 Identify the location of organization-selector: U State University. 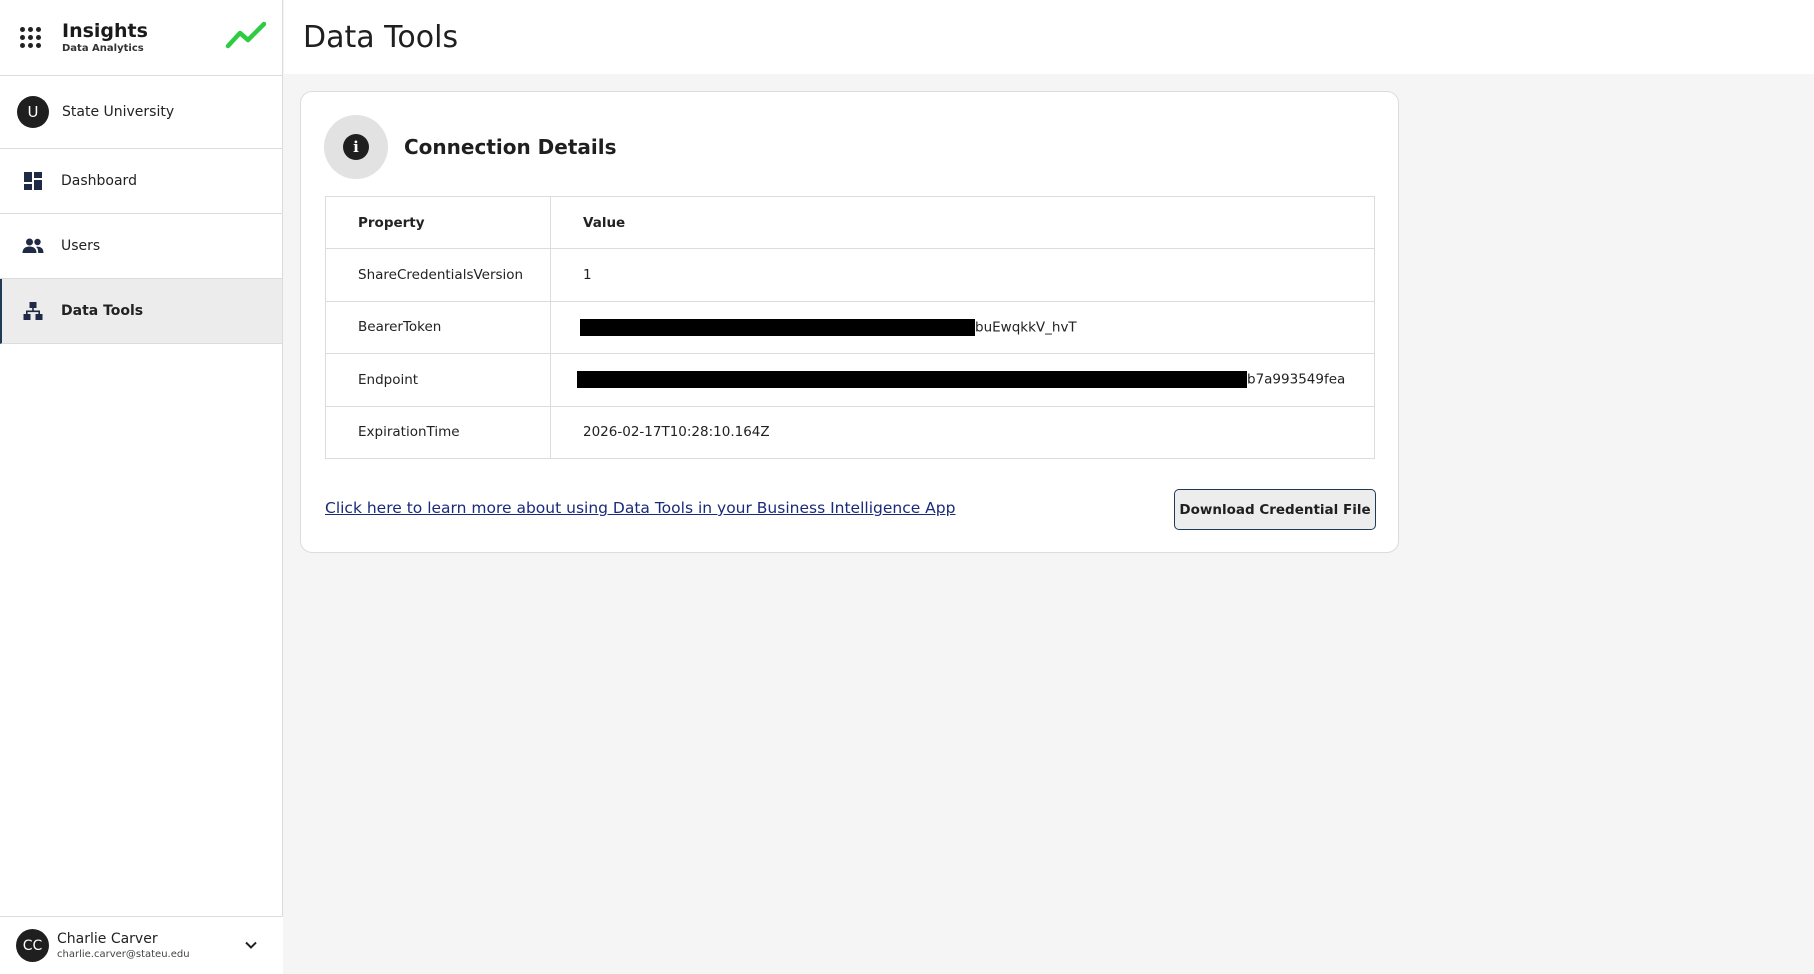
(141, 112).